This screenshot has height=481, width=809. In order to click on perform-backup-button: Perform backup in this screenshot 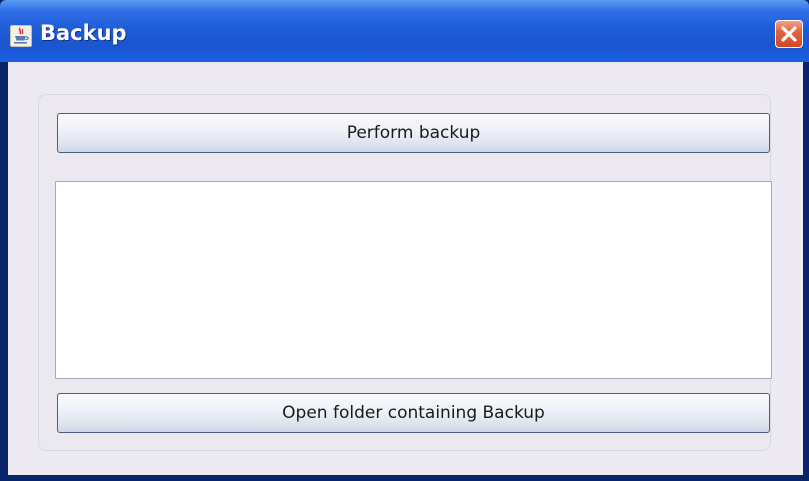, I will do `click(413, 133)`.